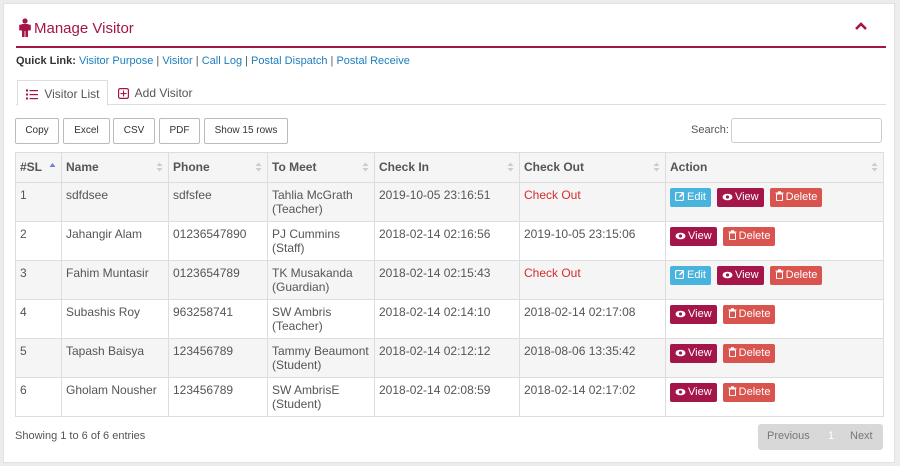  Describe the element at coordinates (321, 280) in the screenshot. I see `cell-to-meet: TK Musakanda (Guardian)` at that location.